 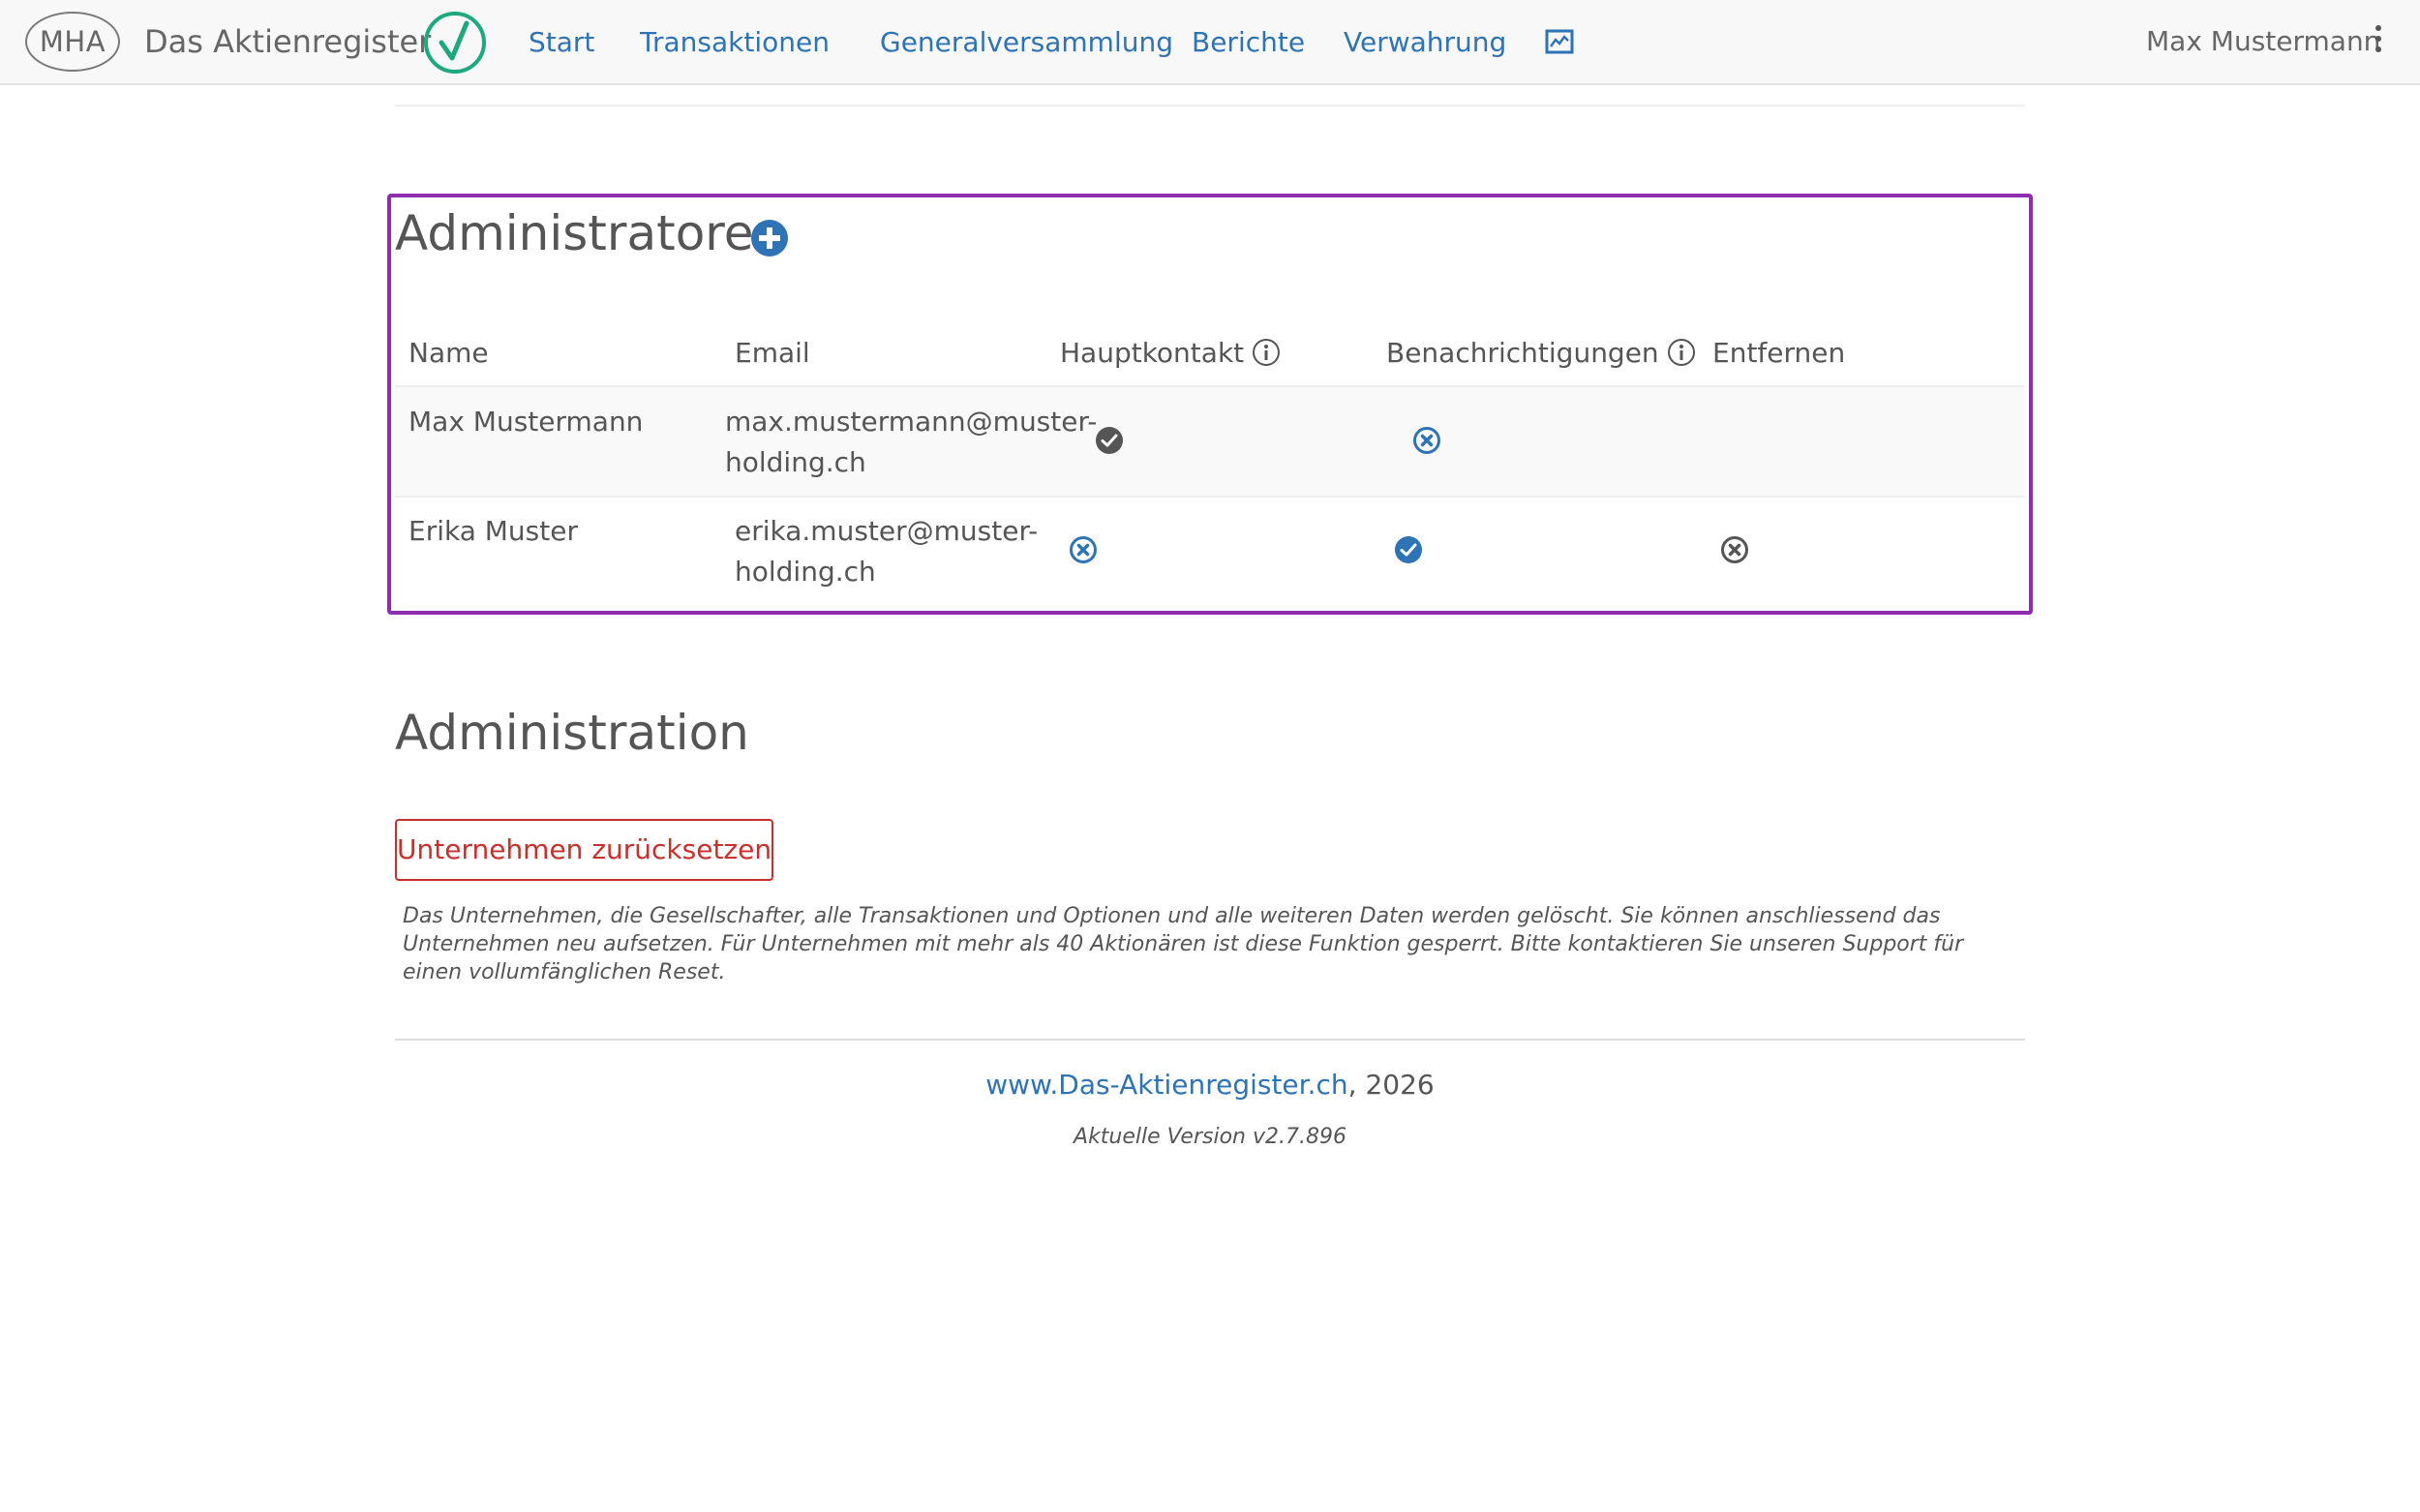 I want to click on set-main-contact-icon, so click(x=1083, y=549).